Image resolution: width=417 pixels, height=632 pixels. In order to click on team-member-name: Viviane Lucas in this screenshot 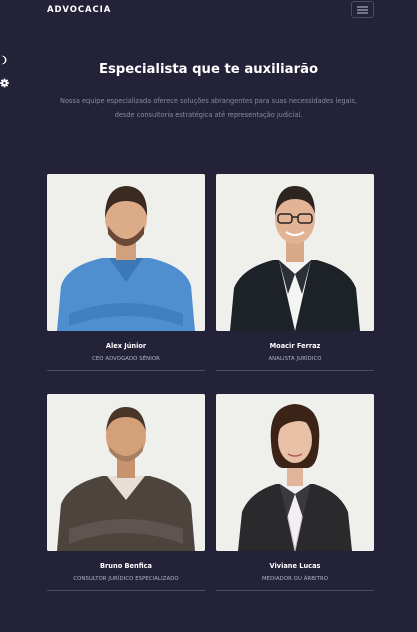, I will do `click(295, 566)`.